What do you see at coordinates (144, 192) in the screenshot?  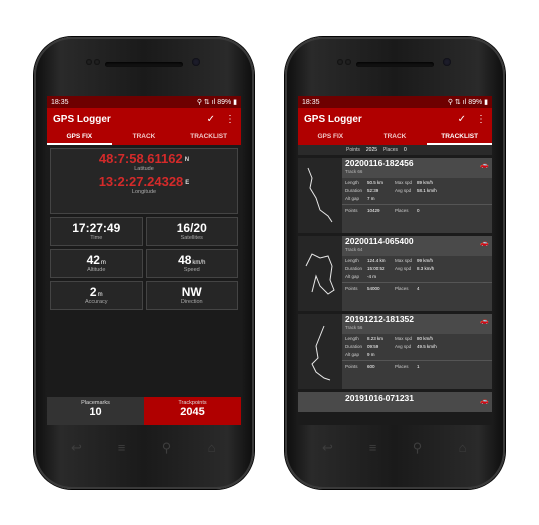 I see `longitude-label: Longitude` at bounding box center [144, 192].